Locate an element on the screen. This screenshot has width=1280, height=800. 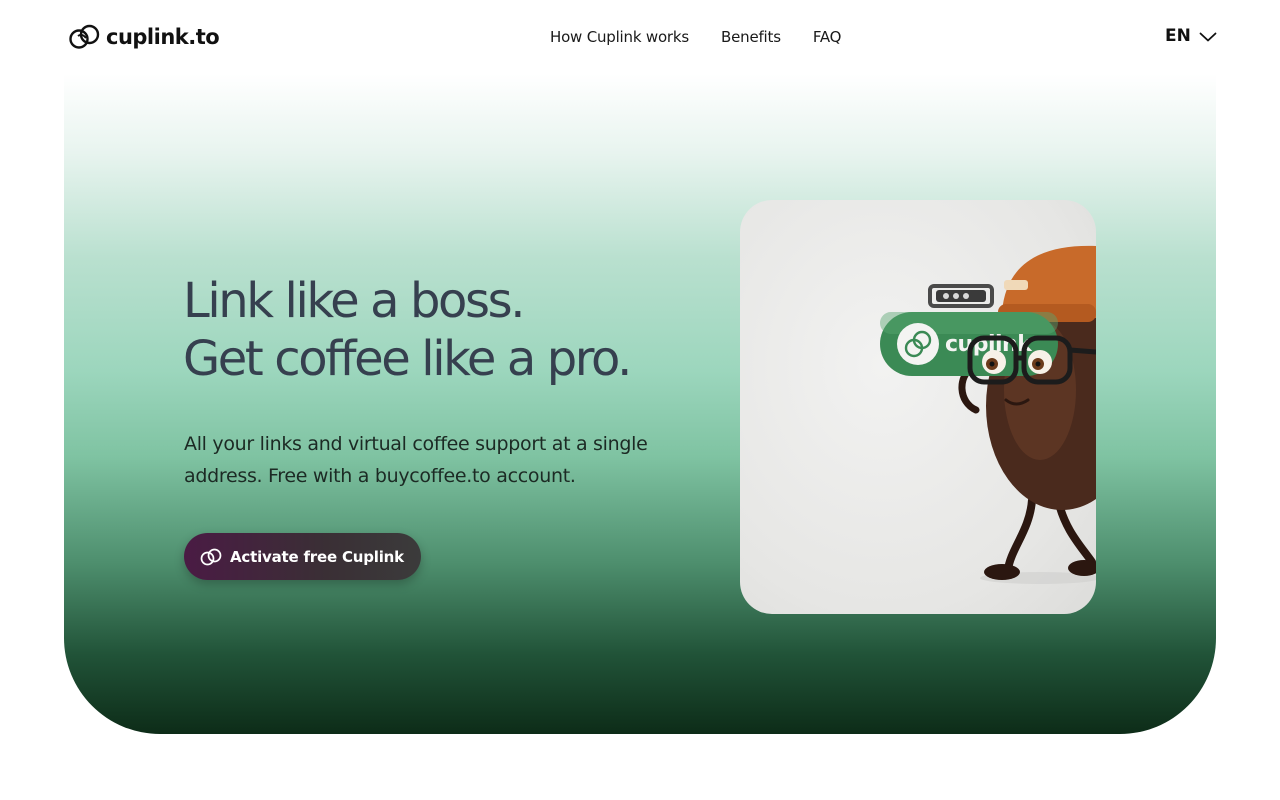
nav-benefits: Benefits is located at coordinates (751, 37).